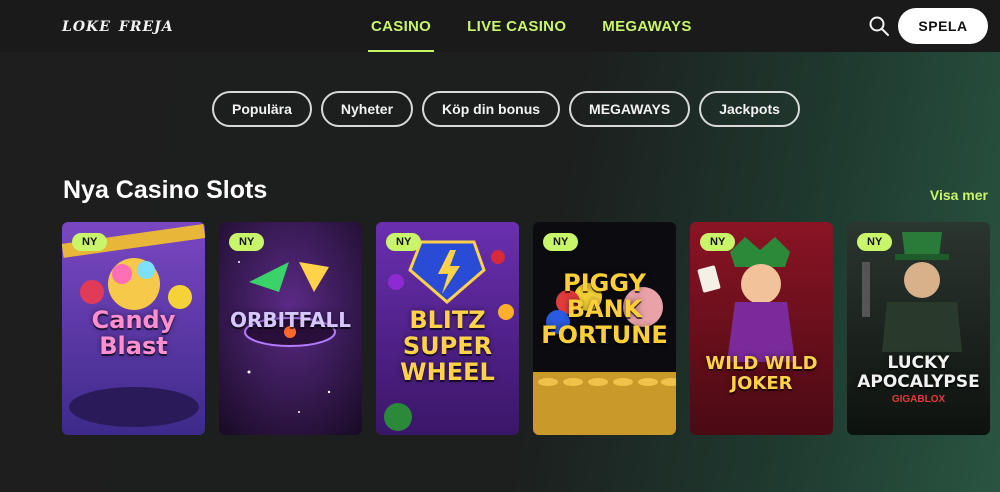  Describe the element at coordinates (646, 26) in the screenshot. I see `nav-megaways: MEGAWAYS` at that location.